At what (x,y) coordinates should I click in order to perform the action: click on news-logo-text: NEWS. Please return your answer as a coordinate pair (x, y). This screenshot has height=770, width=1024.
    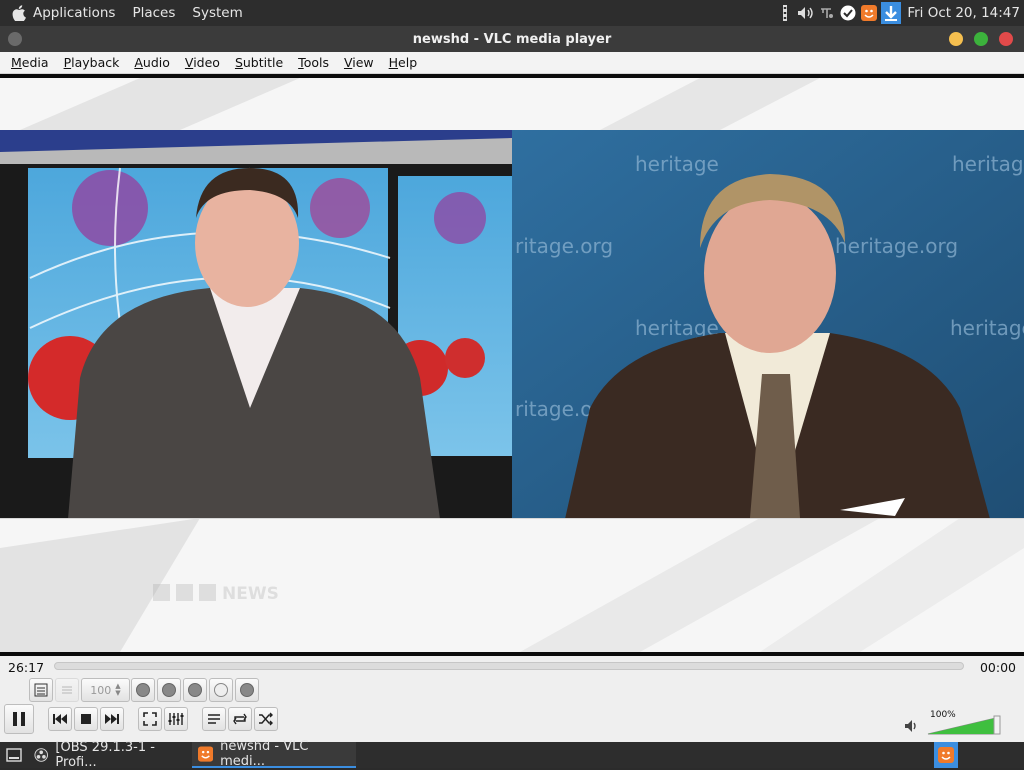
    Looking at the image, I should click on (250, 594).